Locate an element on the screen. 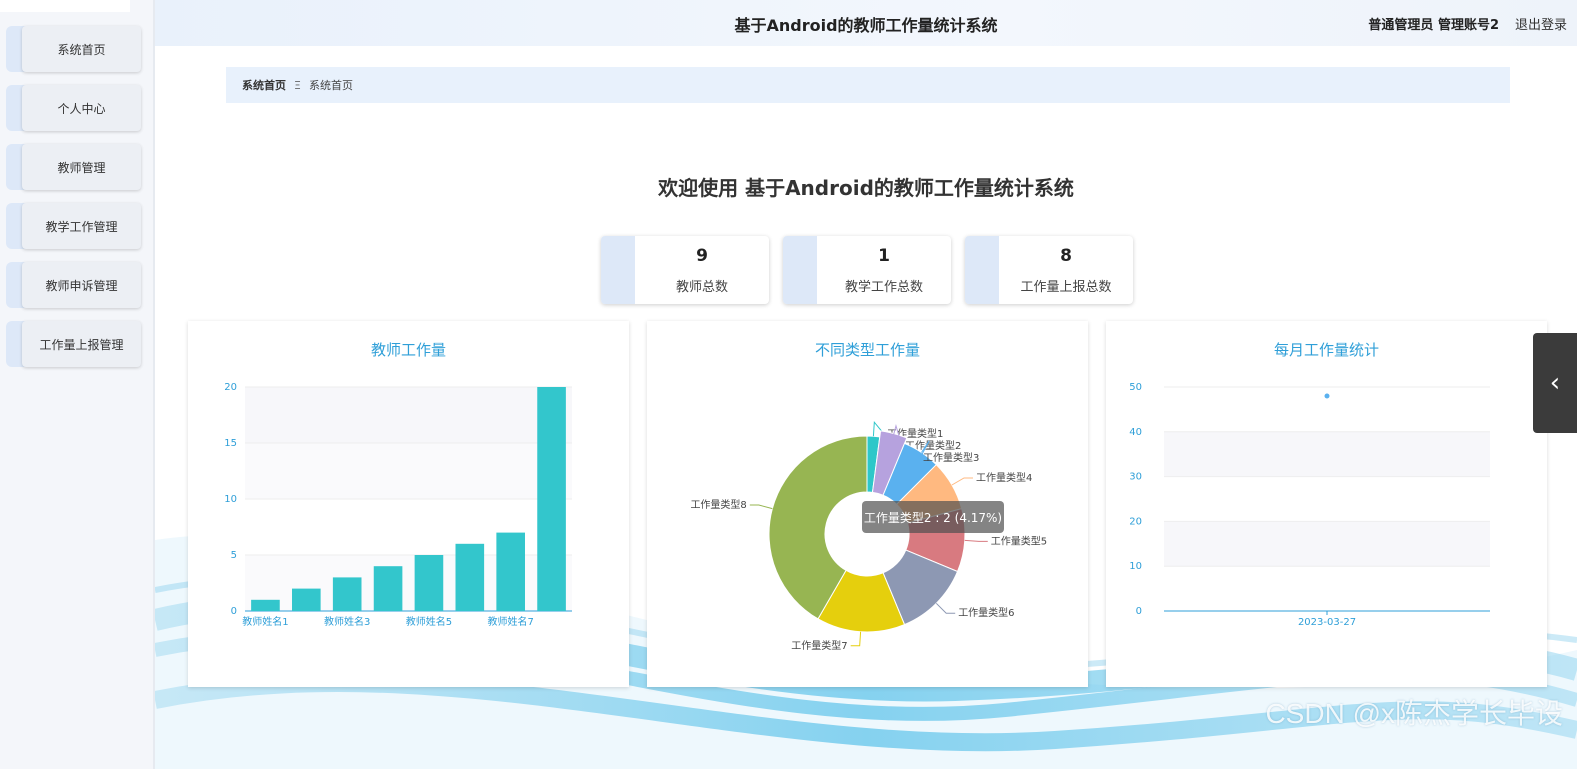 This screenshot has width=1577, height=769. sidebar-item-teacher-management: 教师管理 is located at coordinates (73, 167).